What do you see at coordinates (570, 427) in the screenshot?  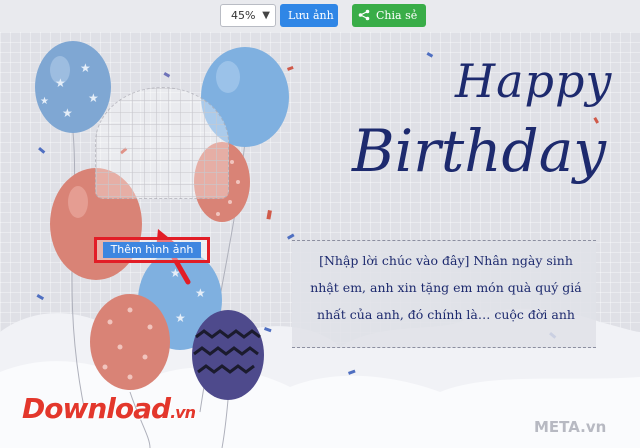 I see `meta-watermark: META.vn` at bounding box center [570, 427].